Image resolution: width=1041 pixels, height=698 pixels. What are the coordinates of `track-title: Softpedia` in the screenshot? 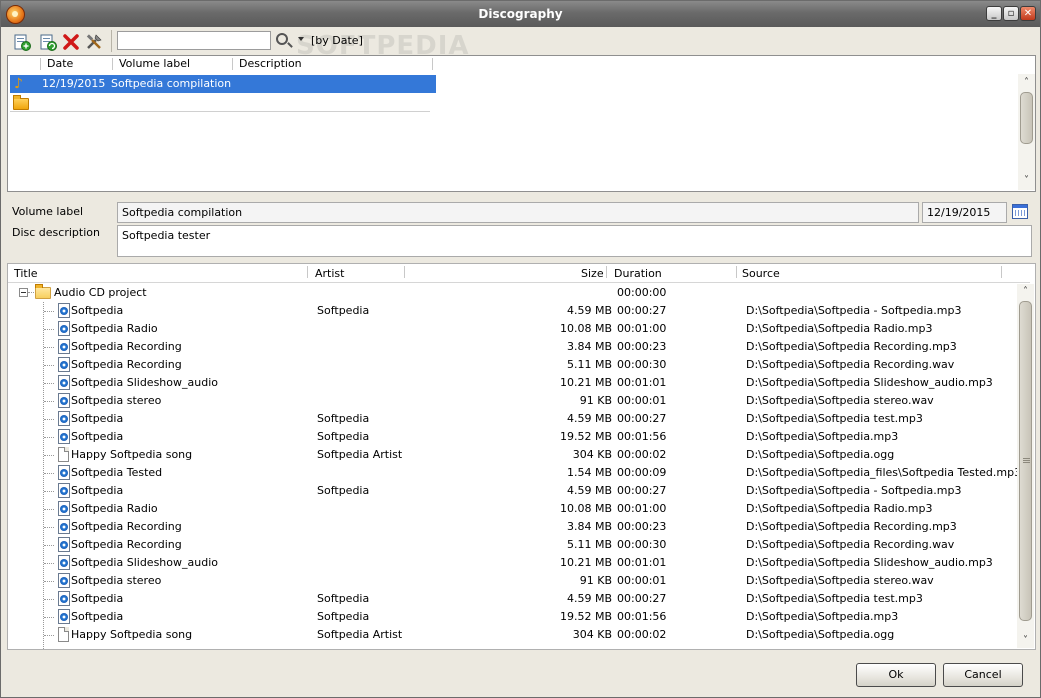 It's located at (97, 598).